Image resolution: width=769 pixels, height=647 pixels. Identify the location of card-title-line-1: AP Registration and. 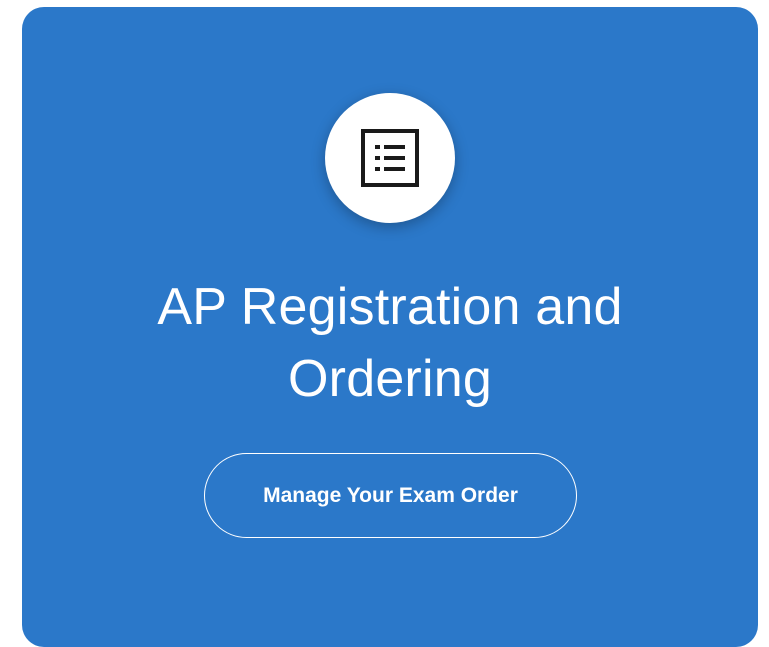
(390, 307).